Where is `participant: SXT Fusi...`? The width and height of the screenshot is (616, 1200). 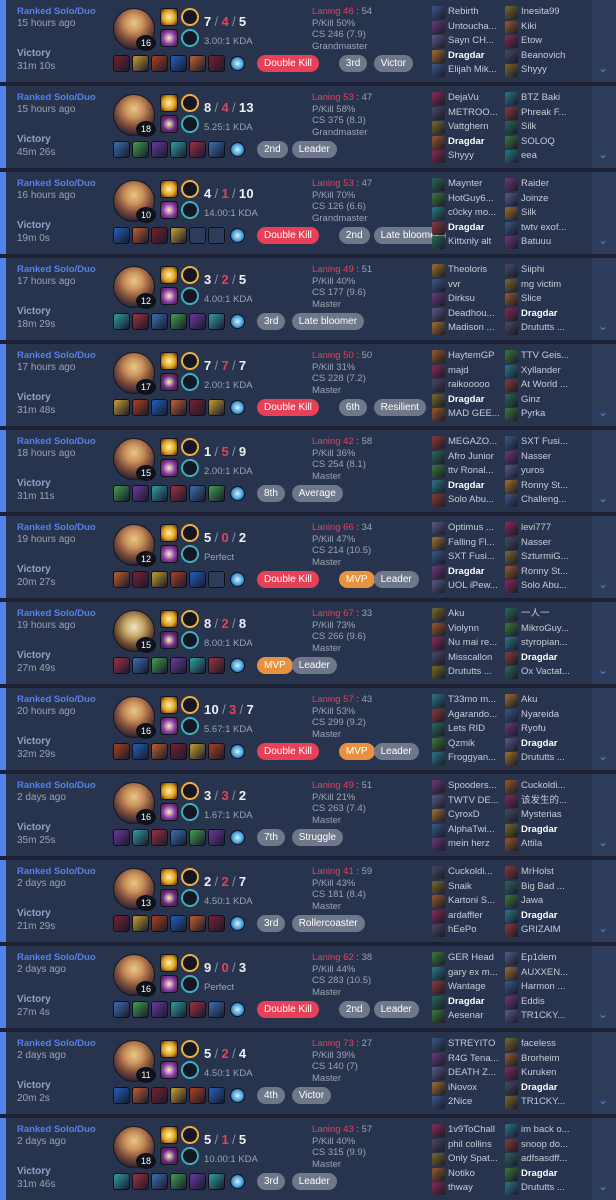
participant: SXT Fusi... is located at coordinates (470, 557).